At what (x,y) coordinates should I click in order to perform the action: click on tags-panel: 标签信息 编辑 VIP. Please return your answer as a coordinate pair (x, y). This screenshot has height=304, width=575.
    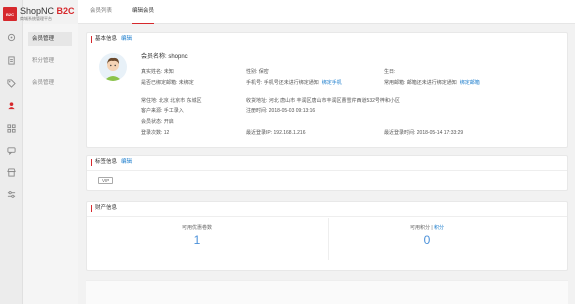
    Looking at the image, I should click on (327, 173).